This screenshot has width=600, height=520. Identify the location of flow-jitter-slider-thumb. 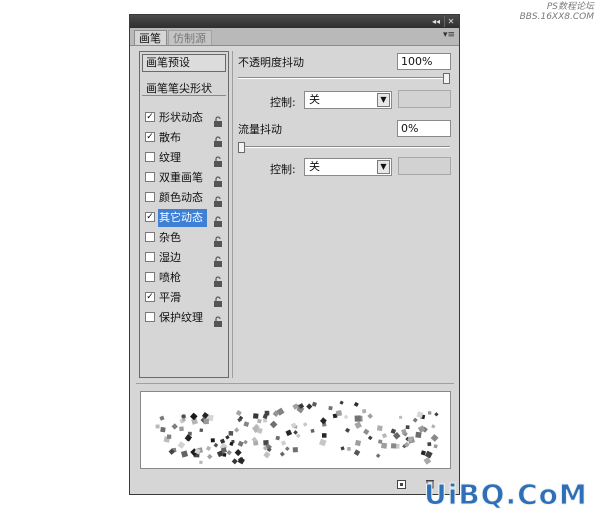
(241, 147).